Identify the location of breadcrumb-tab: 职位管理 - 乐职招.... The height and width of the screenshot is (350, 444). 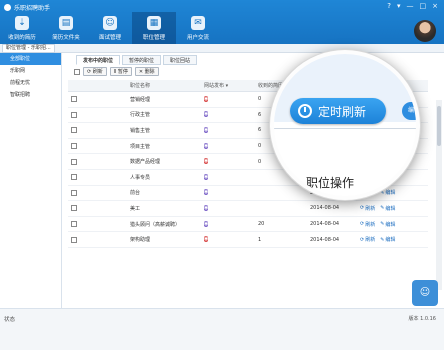
(28, 48).